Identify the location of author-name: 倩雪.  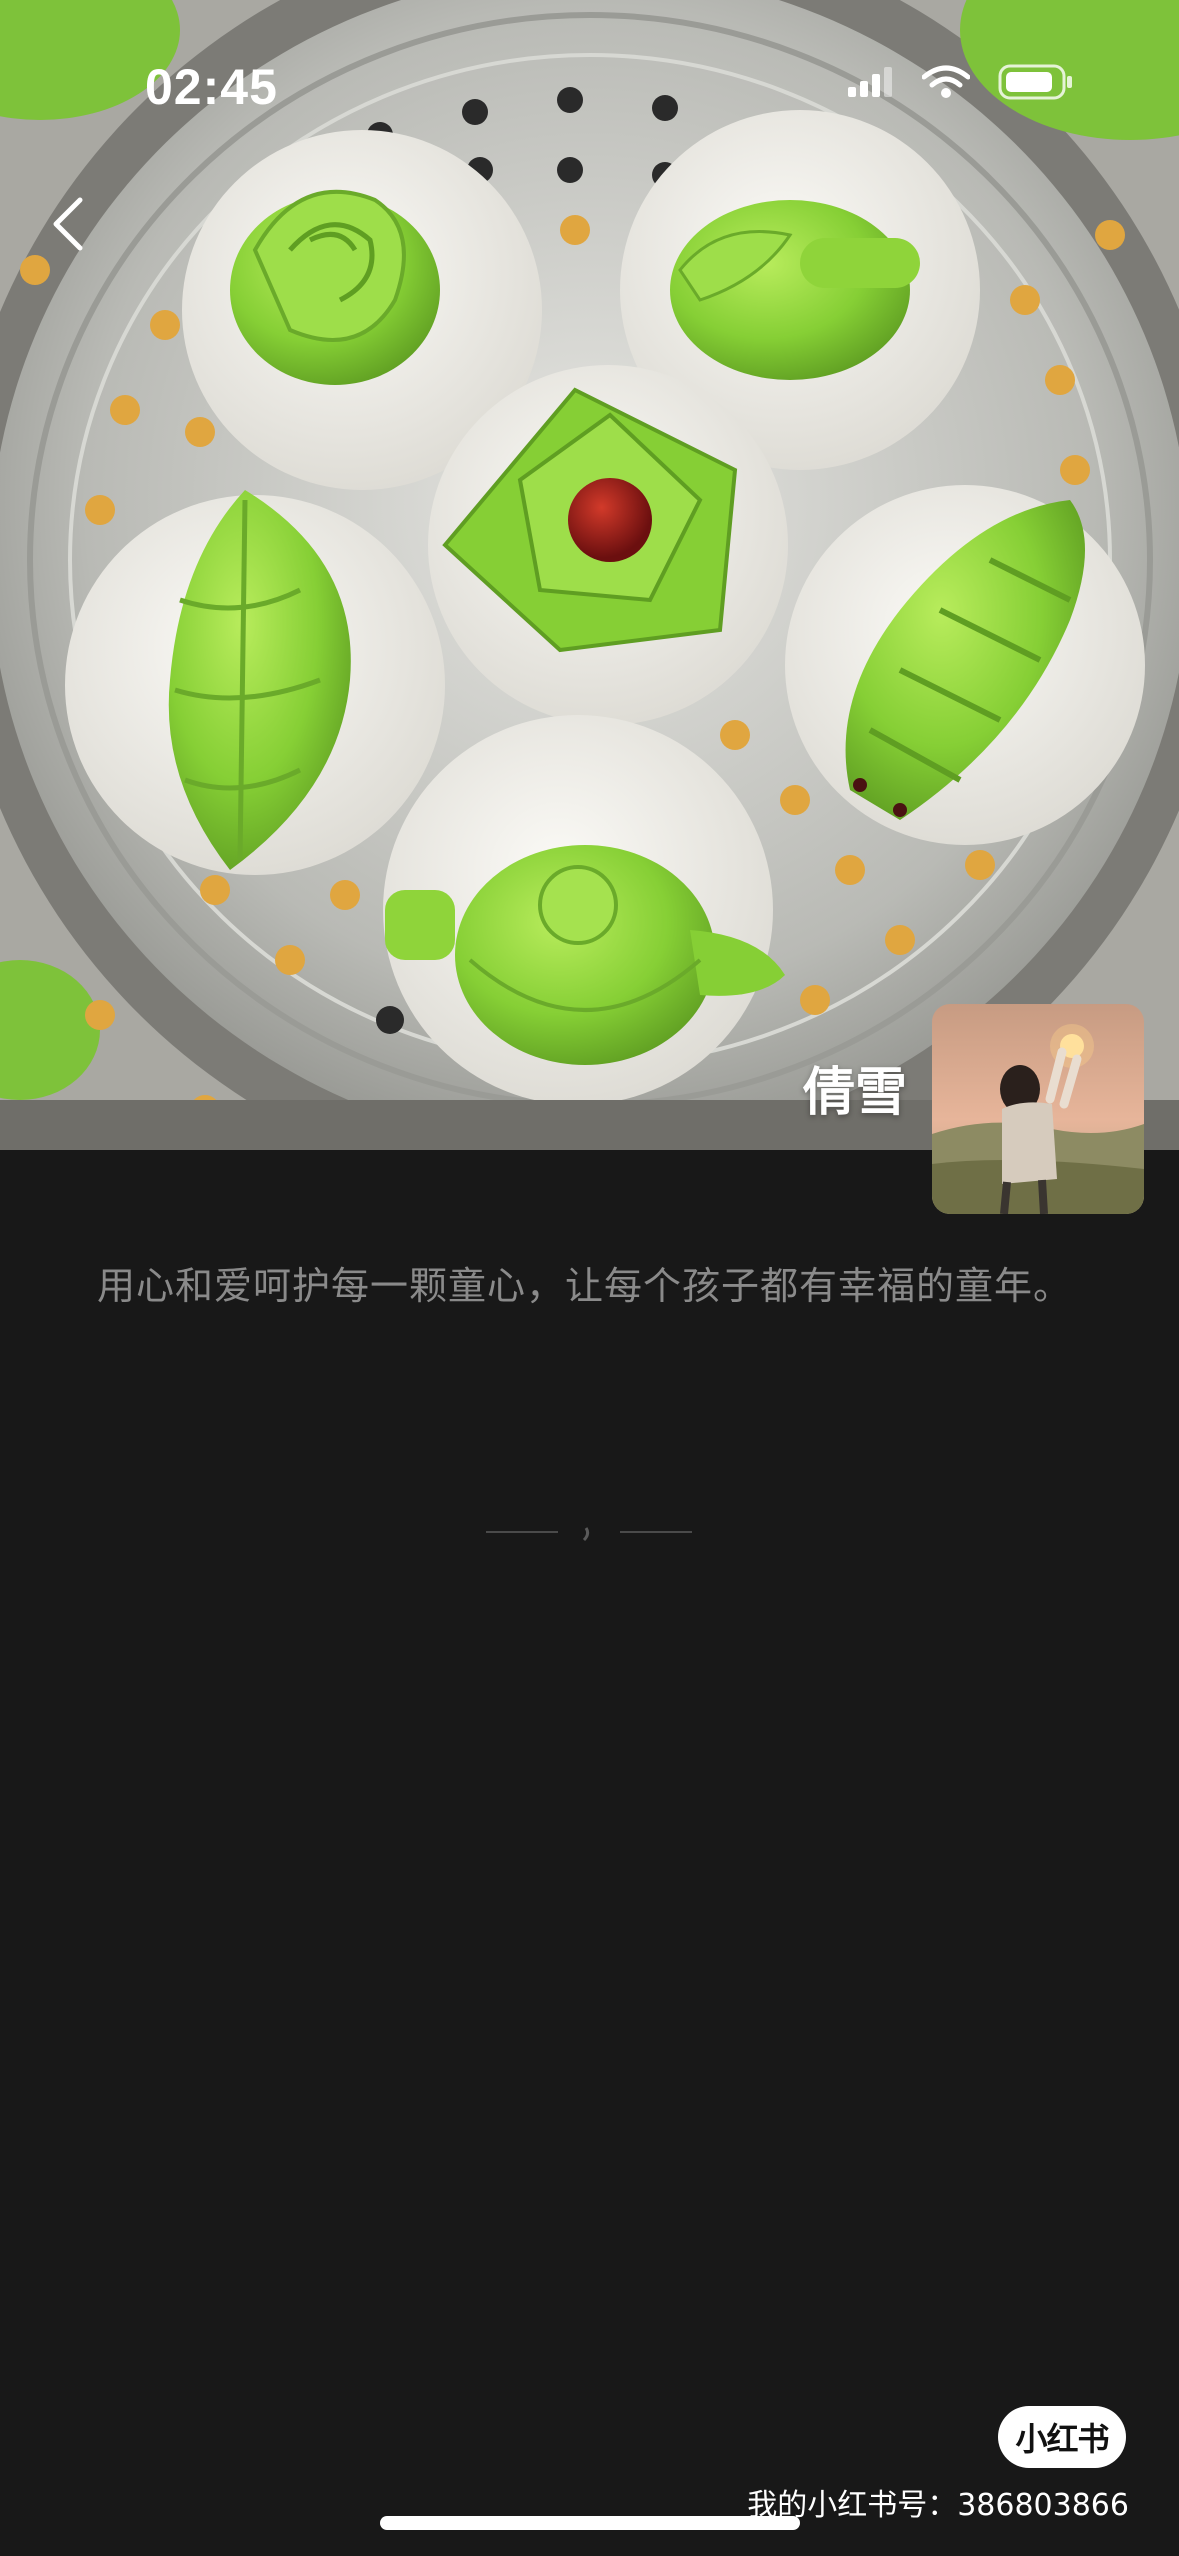
(855, 1087).